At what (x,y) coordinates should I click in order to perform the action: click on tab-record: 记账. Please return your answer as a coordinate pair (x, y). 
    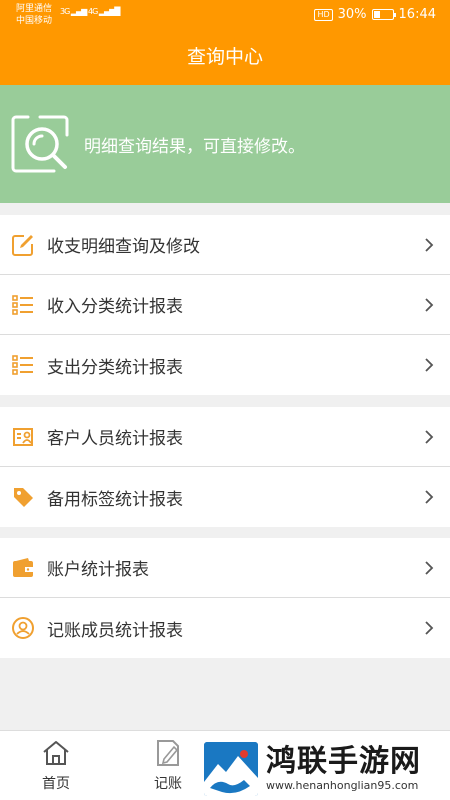
    Looking at the image, I should click on (168, 762).